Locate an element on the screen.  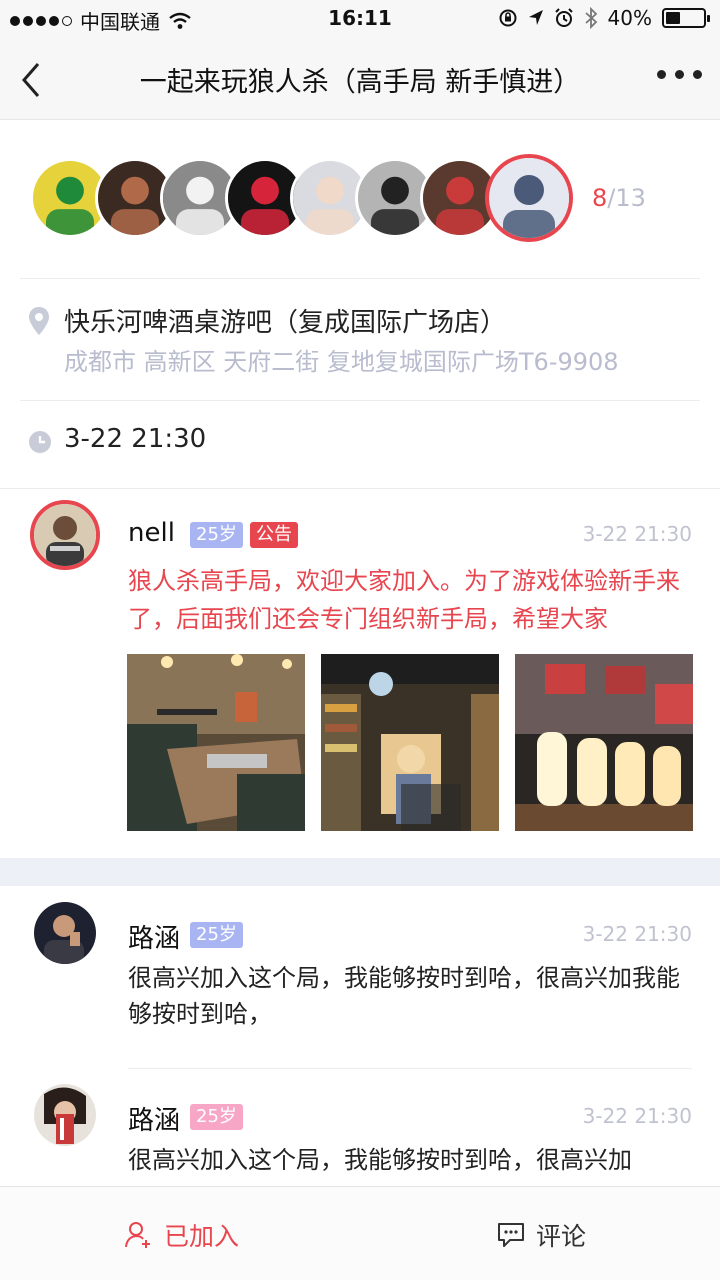
post-author-name: nell is located at coordinates (151, 533).